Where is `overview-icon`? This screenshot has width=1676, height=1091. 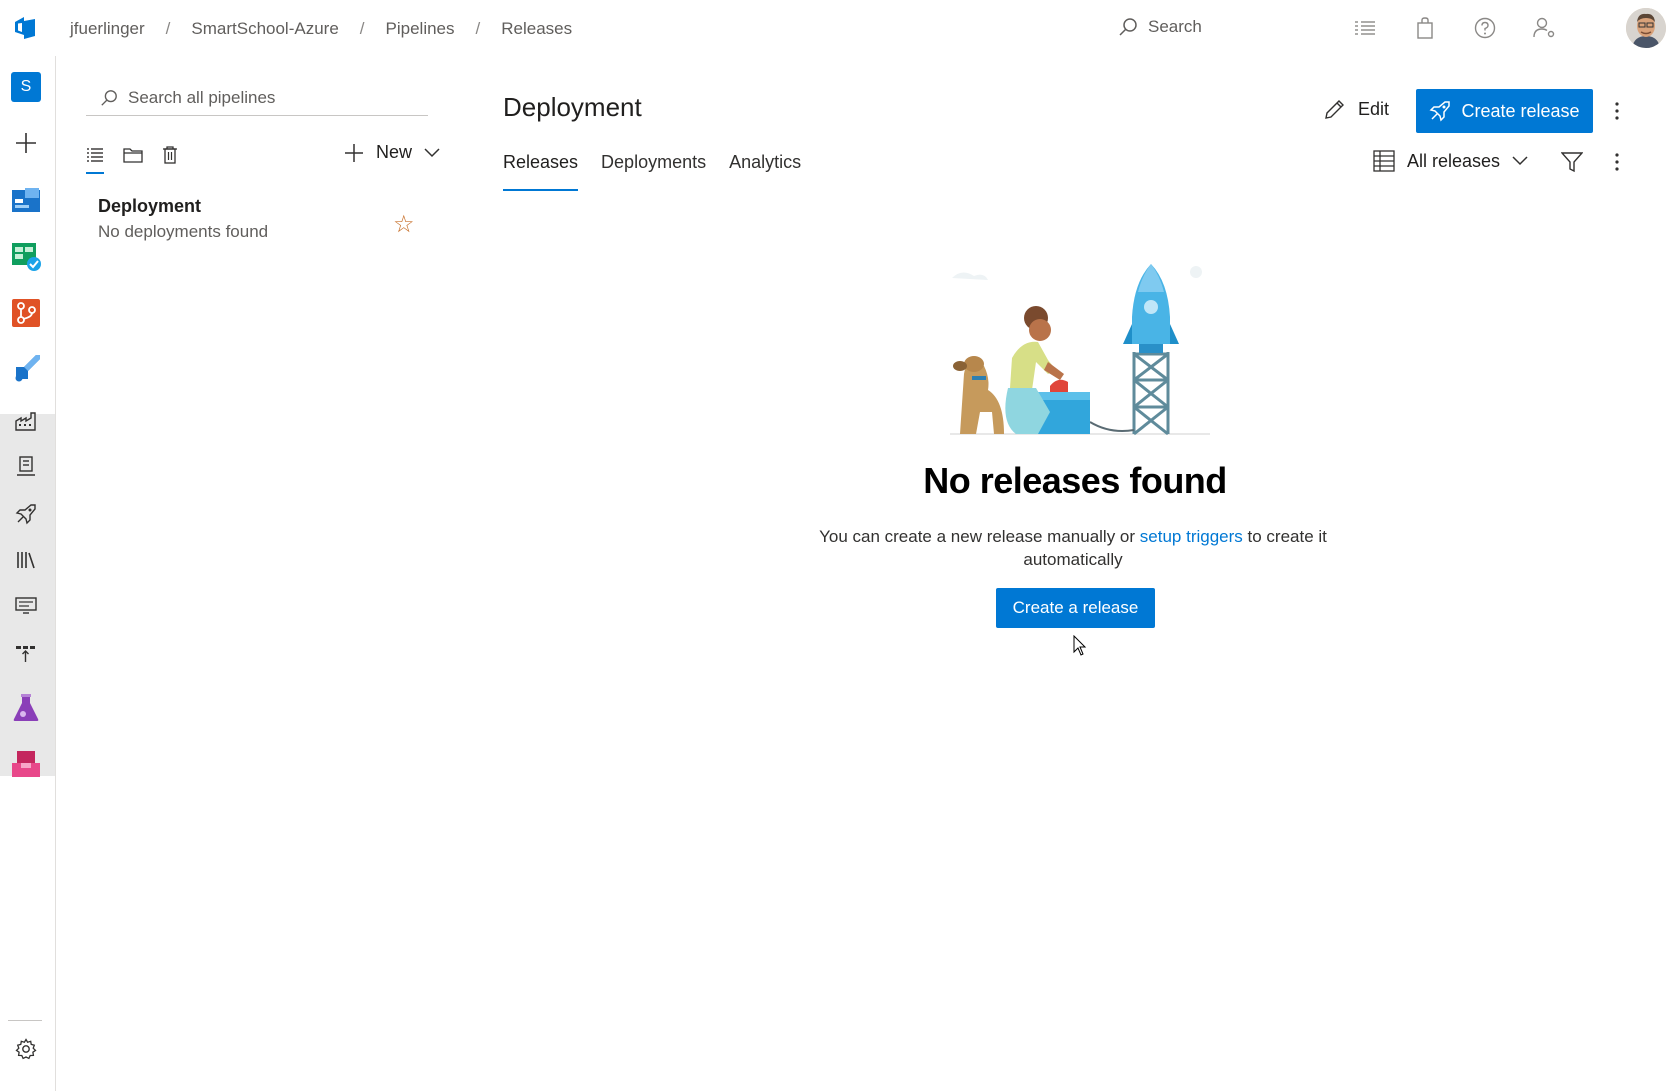
overview-icon is located at coordinates (26, 200).